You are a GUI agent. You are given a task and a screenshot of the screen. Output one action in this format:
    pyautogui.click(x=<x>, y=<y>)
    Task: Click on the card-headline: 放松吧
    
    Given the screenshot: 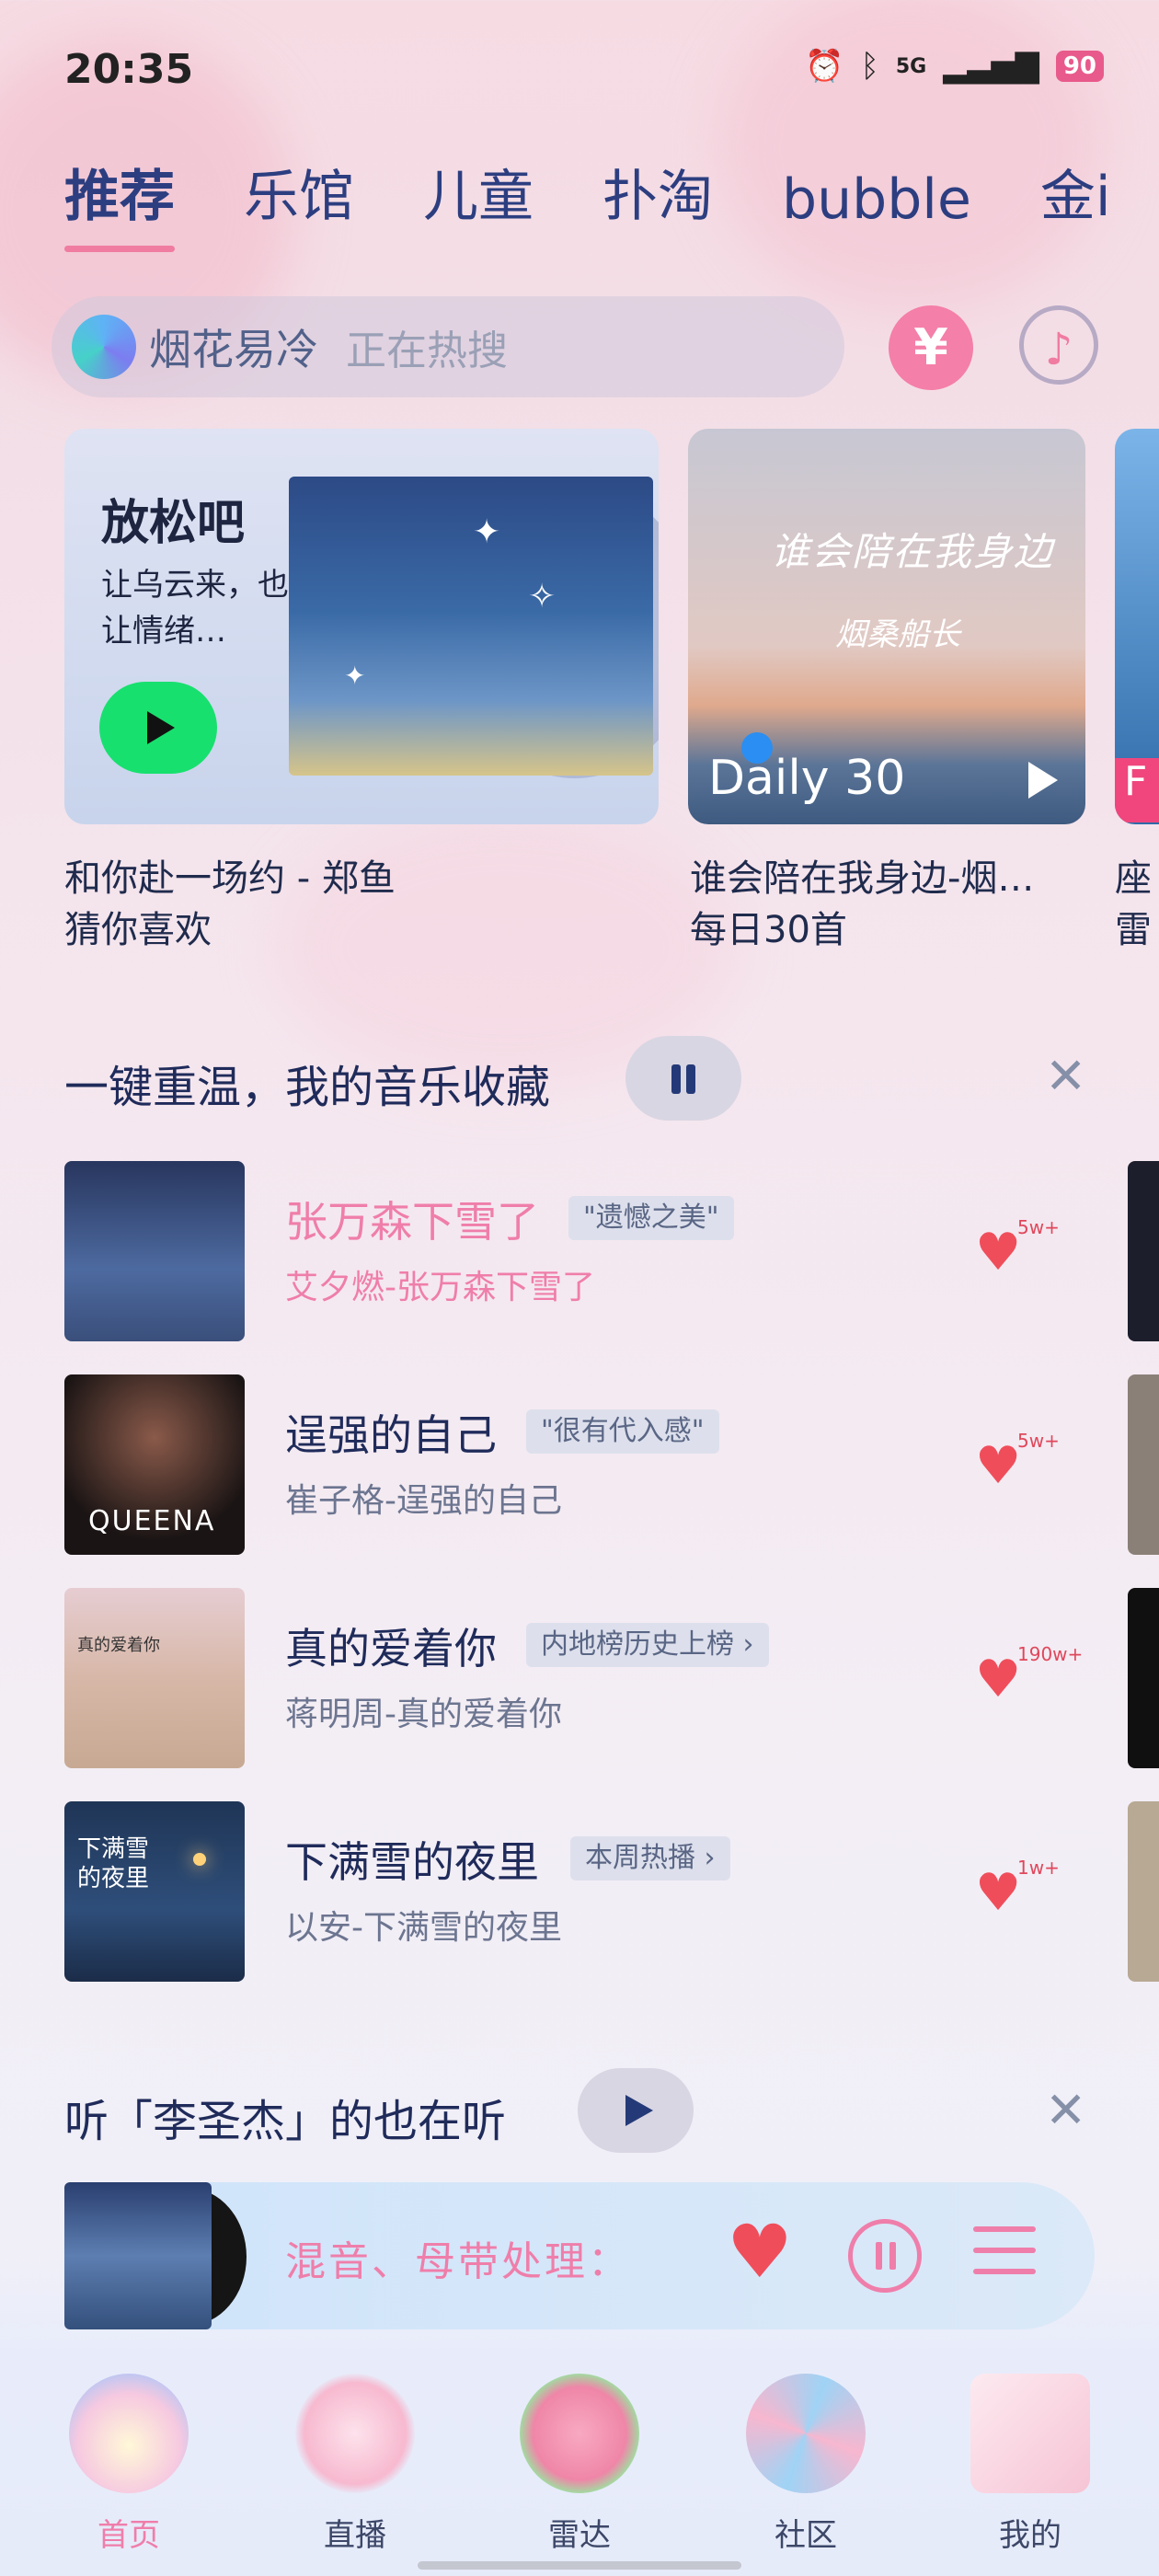 What is the action you would take?
    pyautogui.click(x=173, y=523)
    